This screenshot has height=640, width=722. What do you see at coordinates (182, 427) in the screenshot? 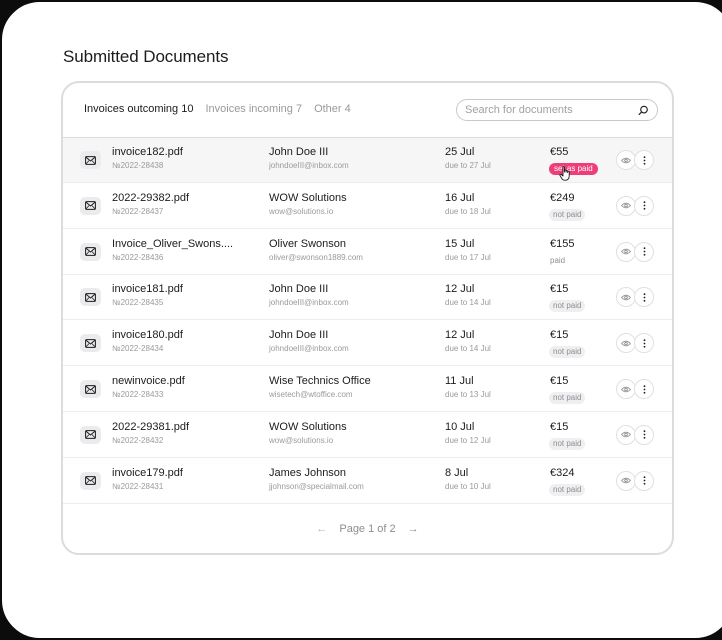
I see `file-name: 2022-29381.pdf` at bounding box center [182, 427].